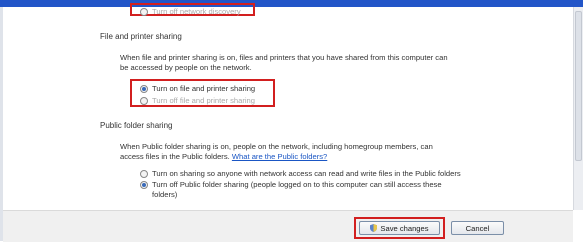 The height and width of the screenshot is (242, 583). I want to click on dialog-footer: Save changes Cancel, so click(288, 226).